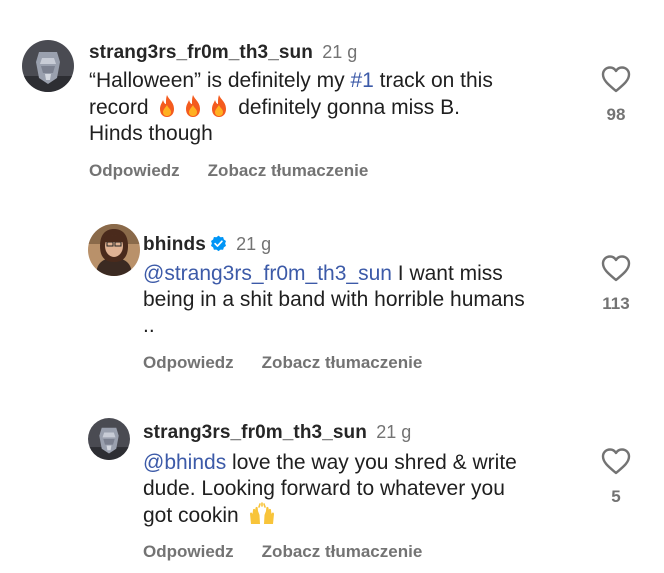 This screenshot has height=573, width=664. Describe the element at coordinates (330, 462) in the screenshot. I see `comment-line: @bhinds love the way you shred & write` at that location.